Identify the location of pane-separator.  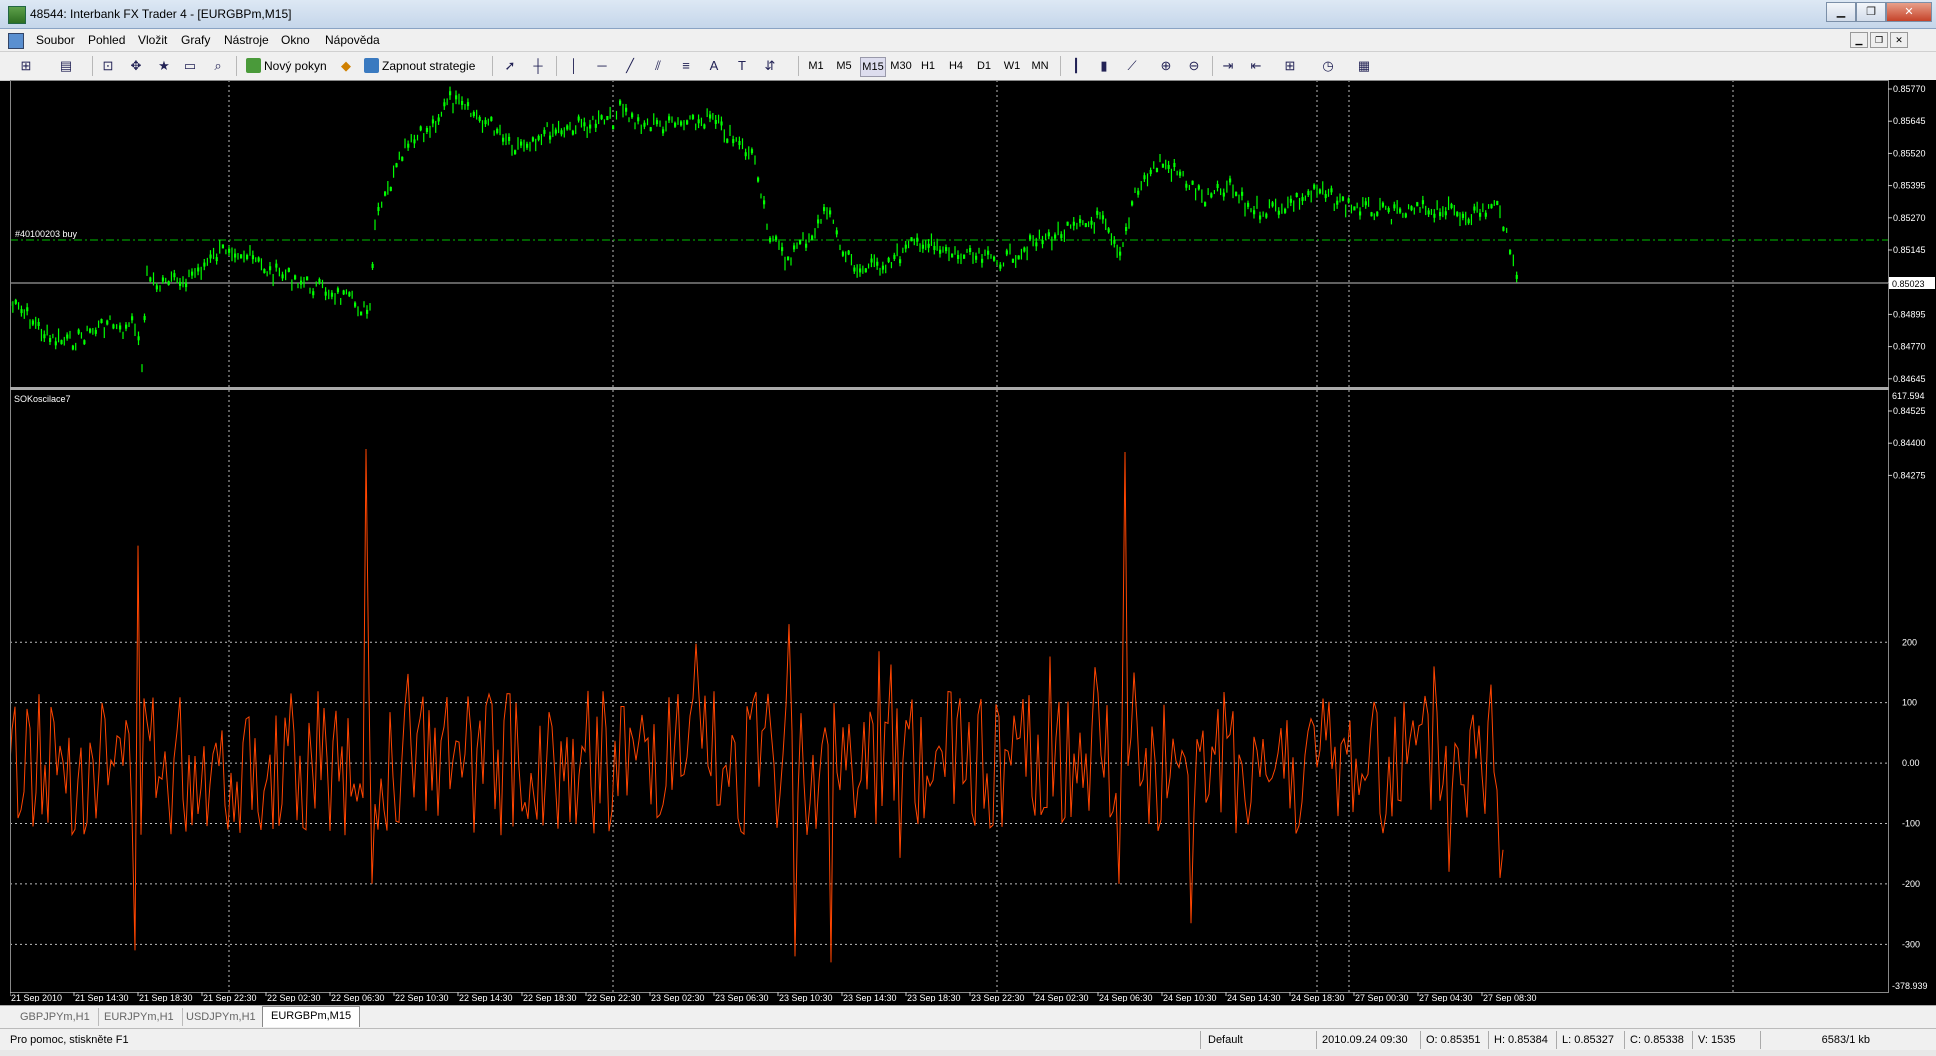
(949, 388).